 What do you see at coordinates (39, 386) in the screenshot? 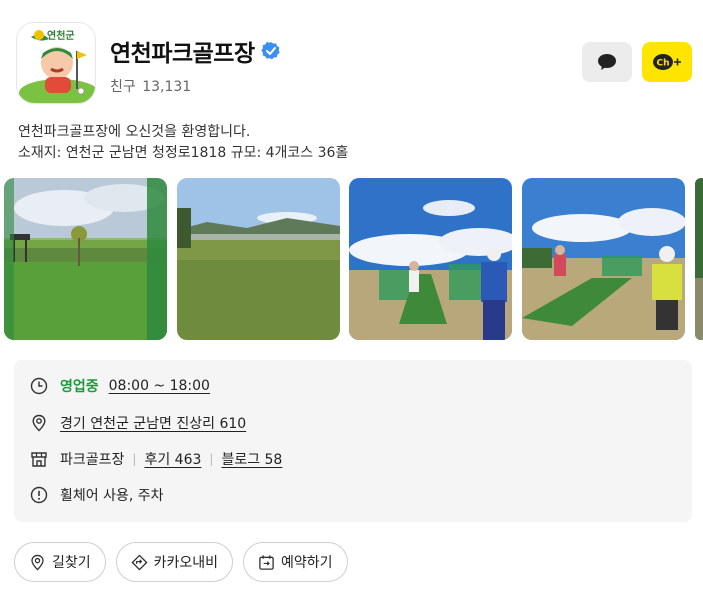
I see `clock-icon` at bounding box center [39, 386].